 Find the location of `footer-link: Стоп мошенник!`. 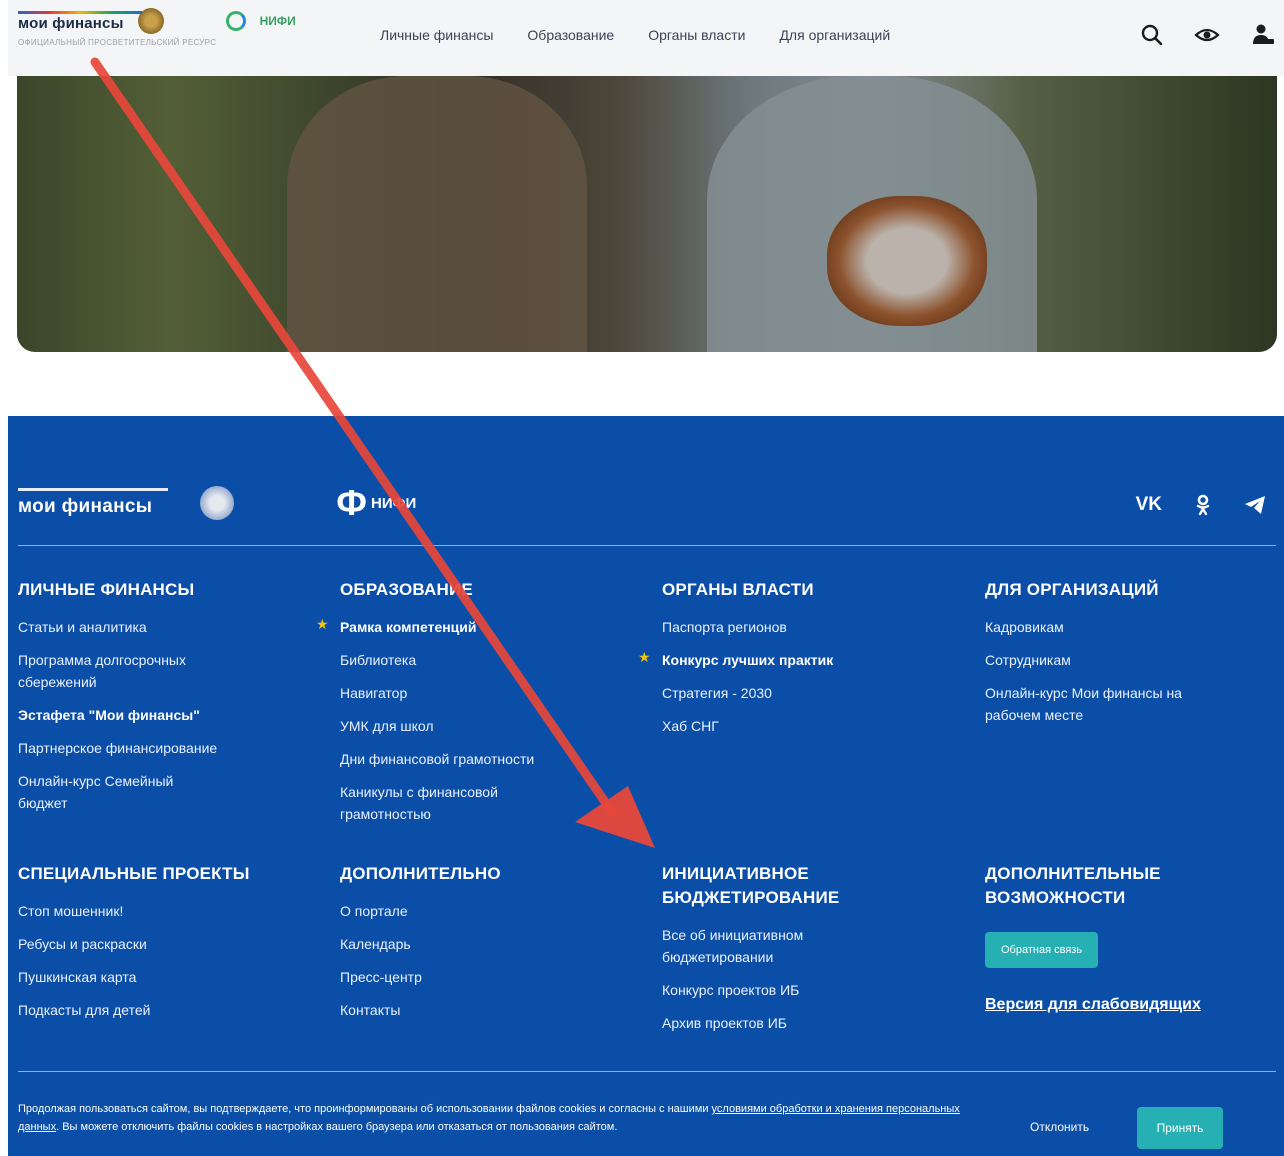

footer-link: Стоп мошенник! is located at coordinates (168, 911).